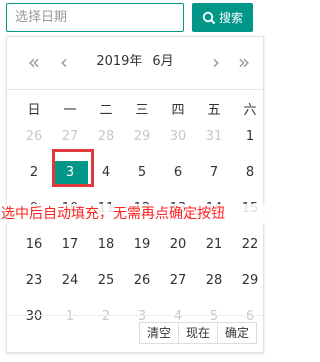  I want to click on search-button: 搜索, so click(222, 17).